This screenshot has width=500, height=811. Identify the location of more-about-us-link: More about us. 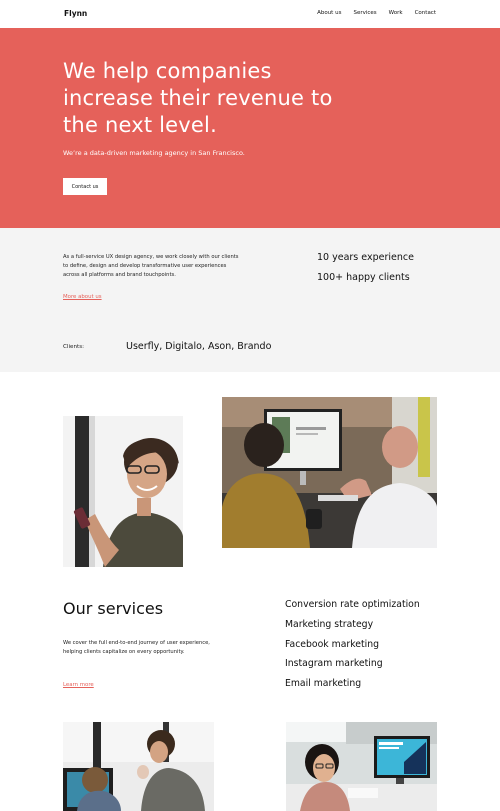
(82, 297).